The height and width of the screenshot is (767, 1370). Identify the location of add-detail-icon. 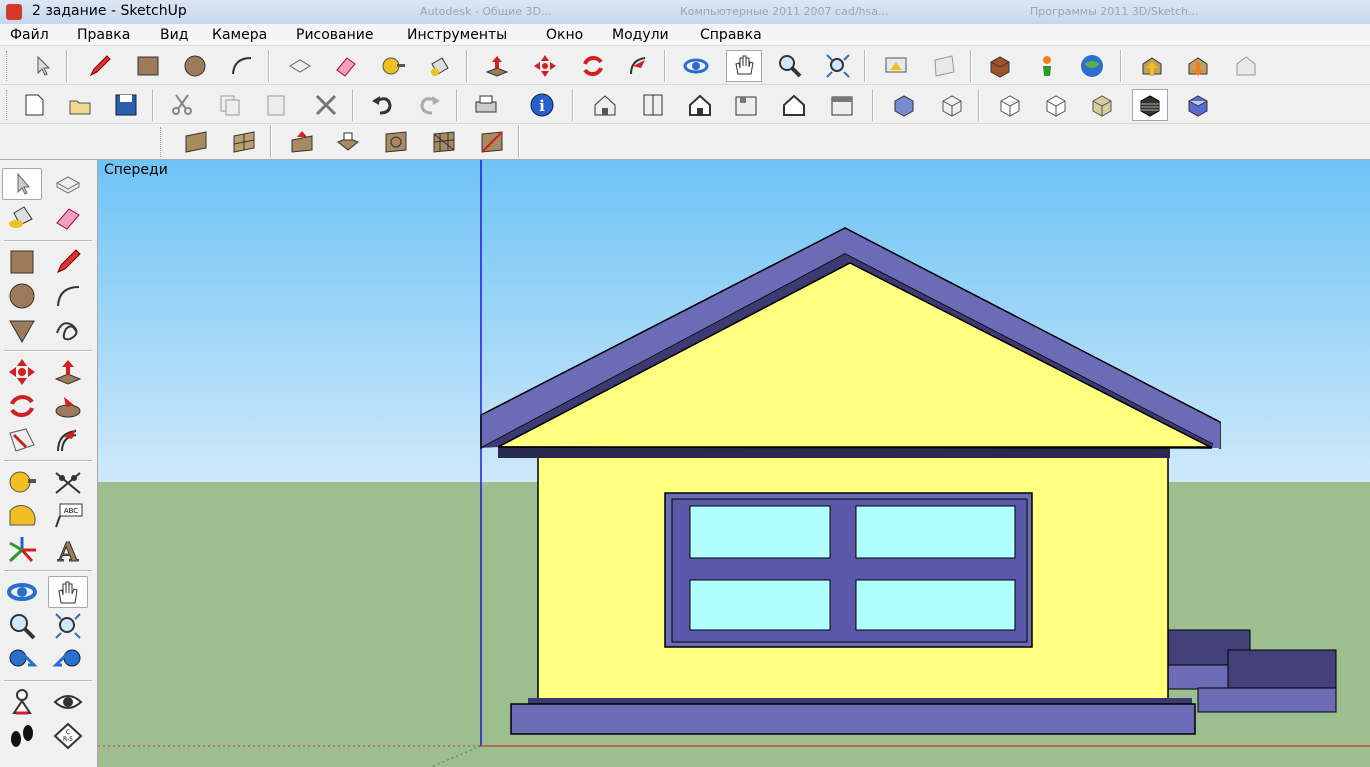
(444, 142).